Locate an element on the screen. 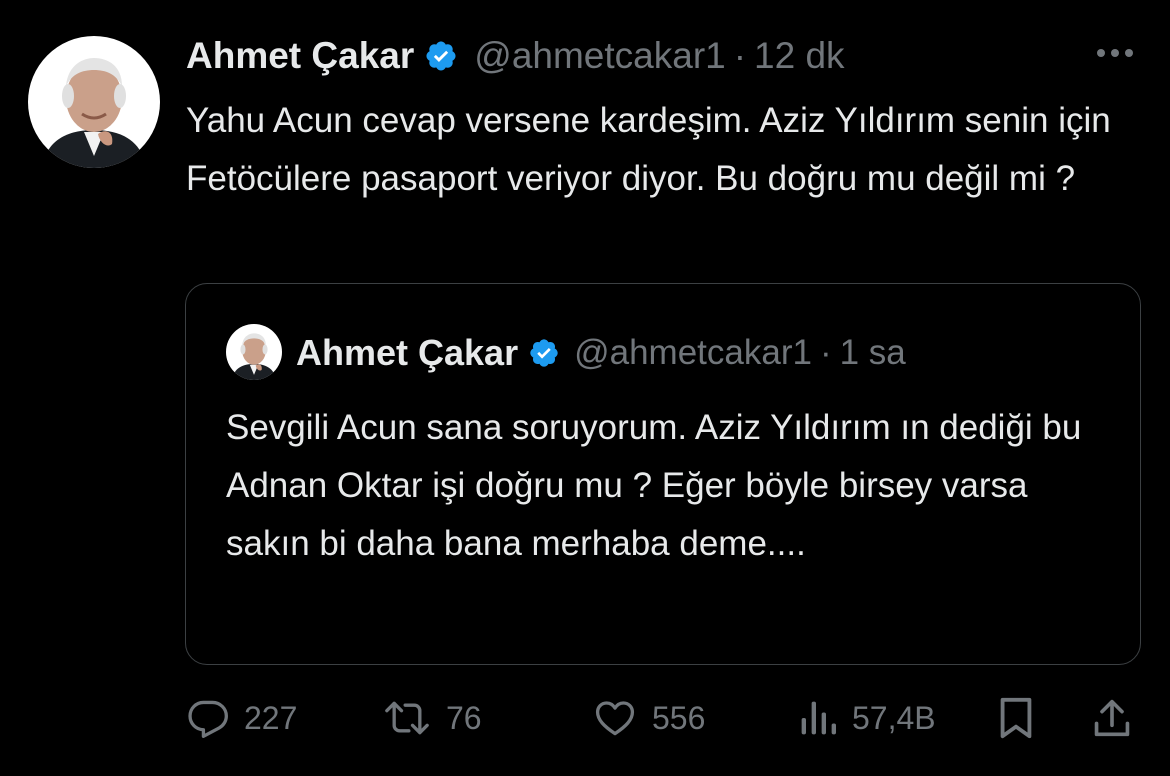  quoted-author-name: Ahmet Çakar is located at coordinates (407, 353).